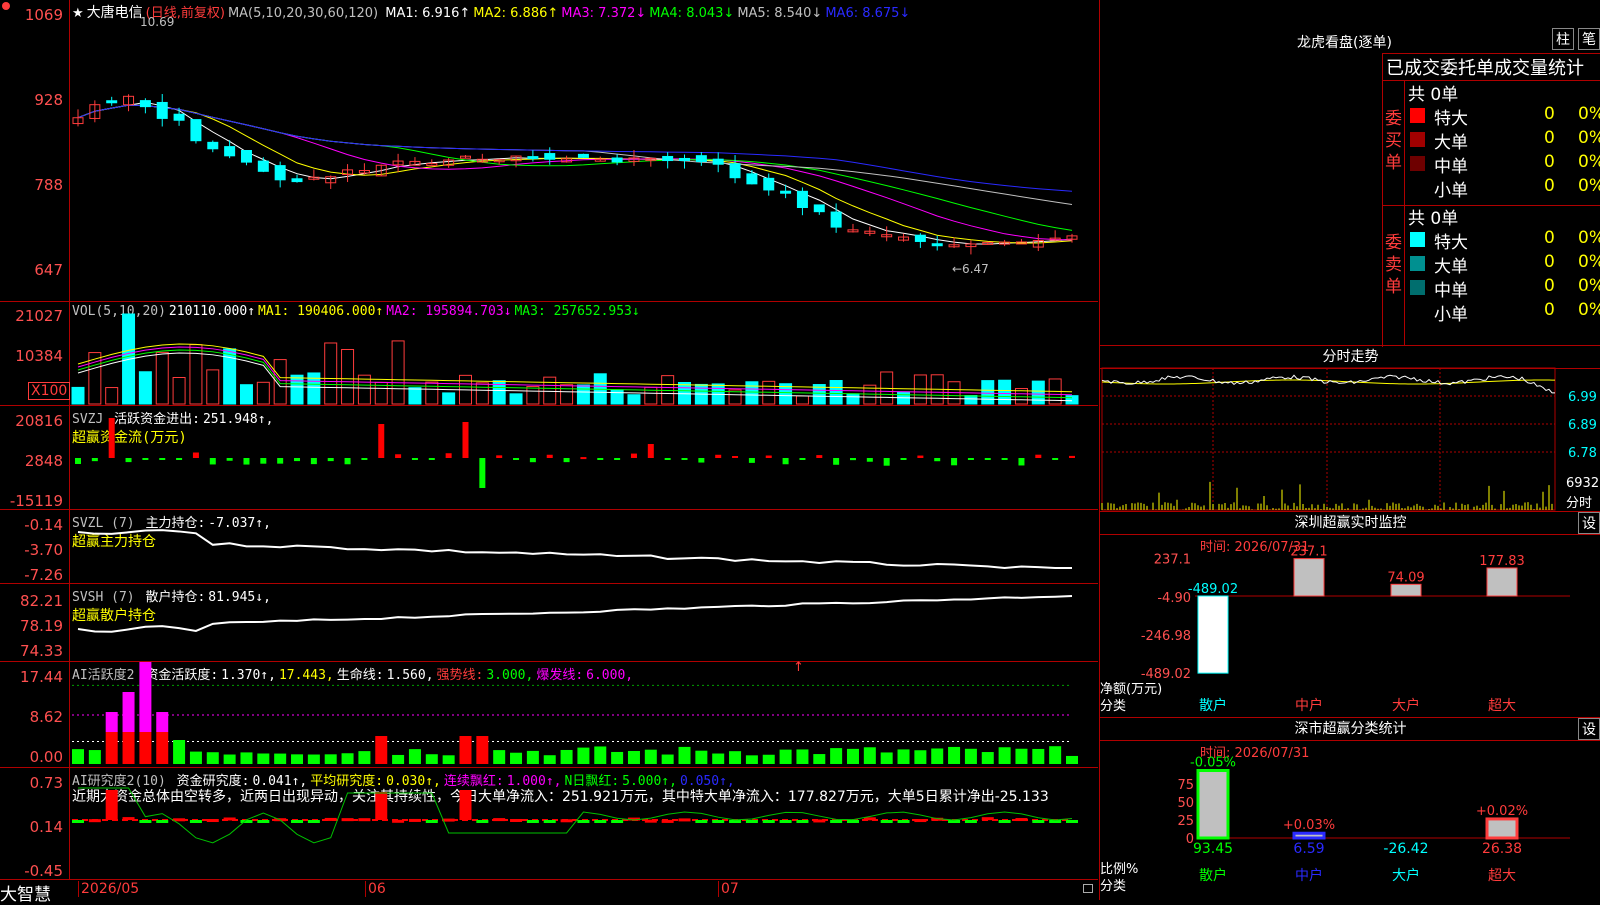  What do you see at coordinates (375, 889) in the screenshot?
I see `date-label: 06` at bounding box center [375, 889].